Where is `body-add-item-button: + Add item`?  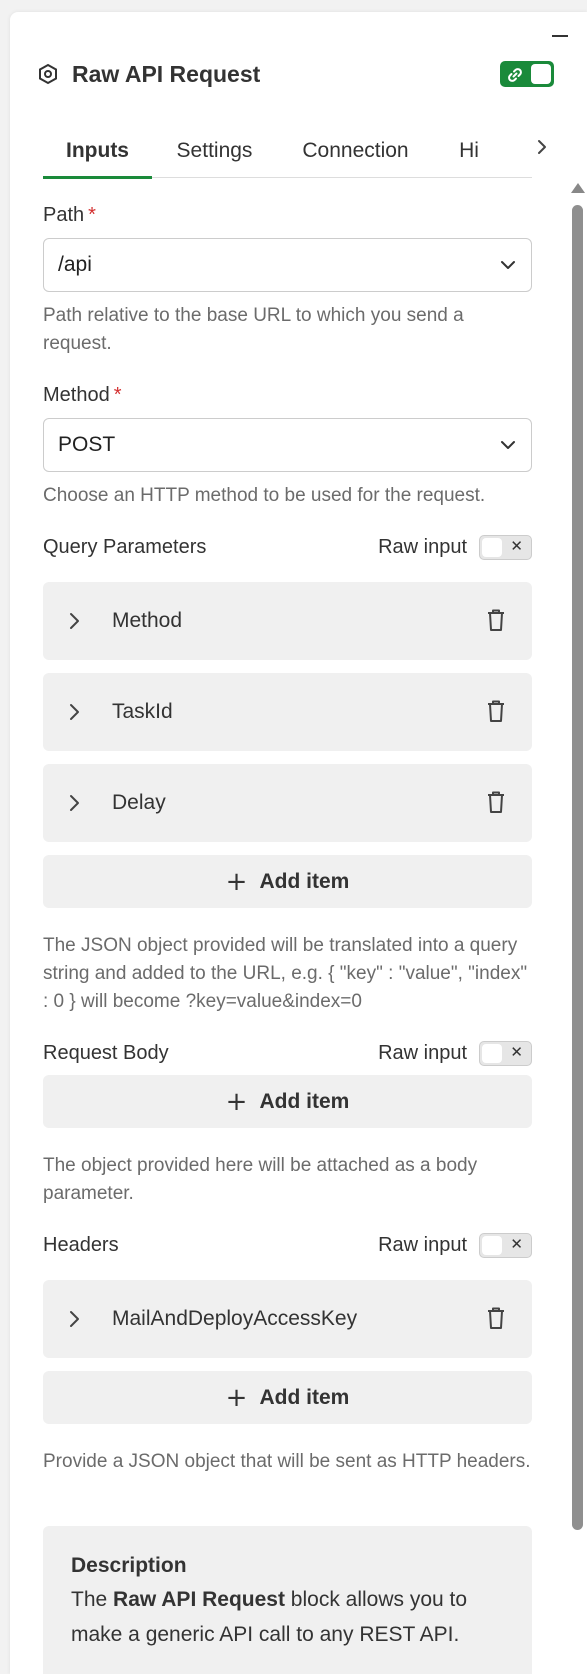 body-add-item-button: + Add item is located at coordinates (287, 1101).